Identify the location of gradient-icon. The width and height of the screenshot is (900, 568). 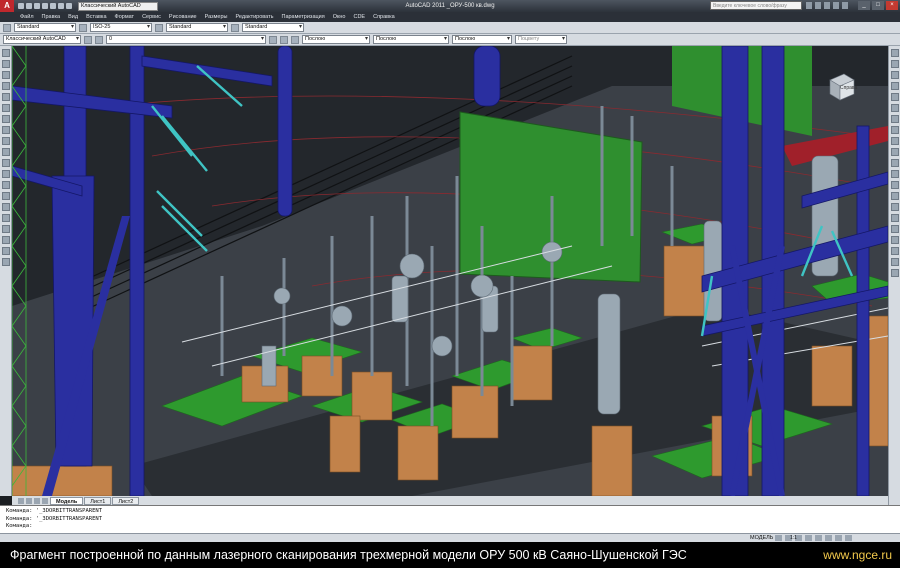
(6, 218).